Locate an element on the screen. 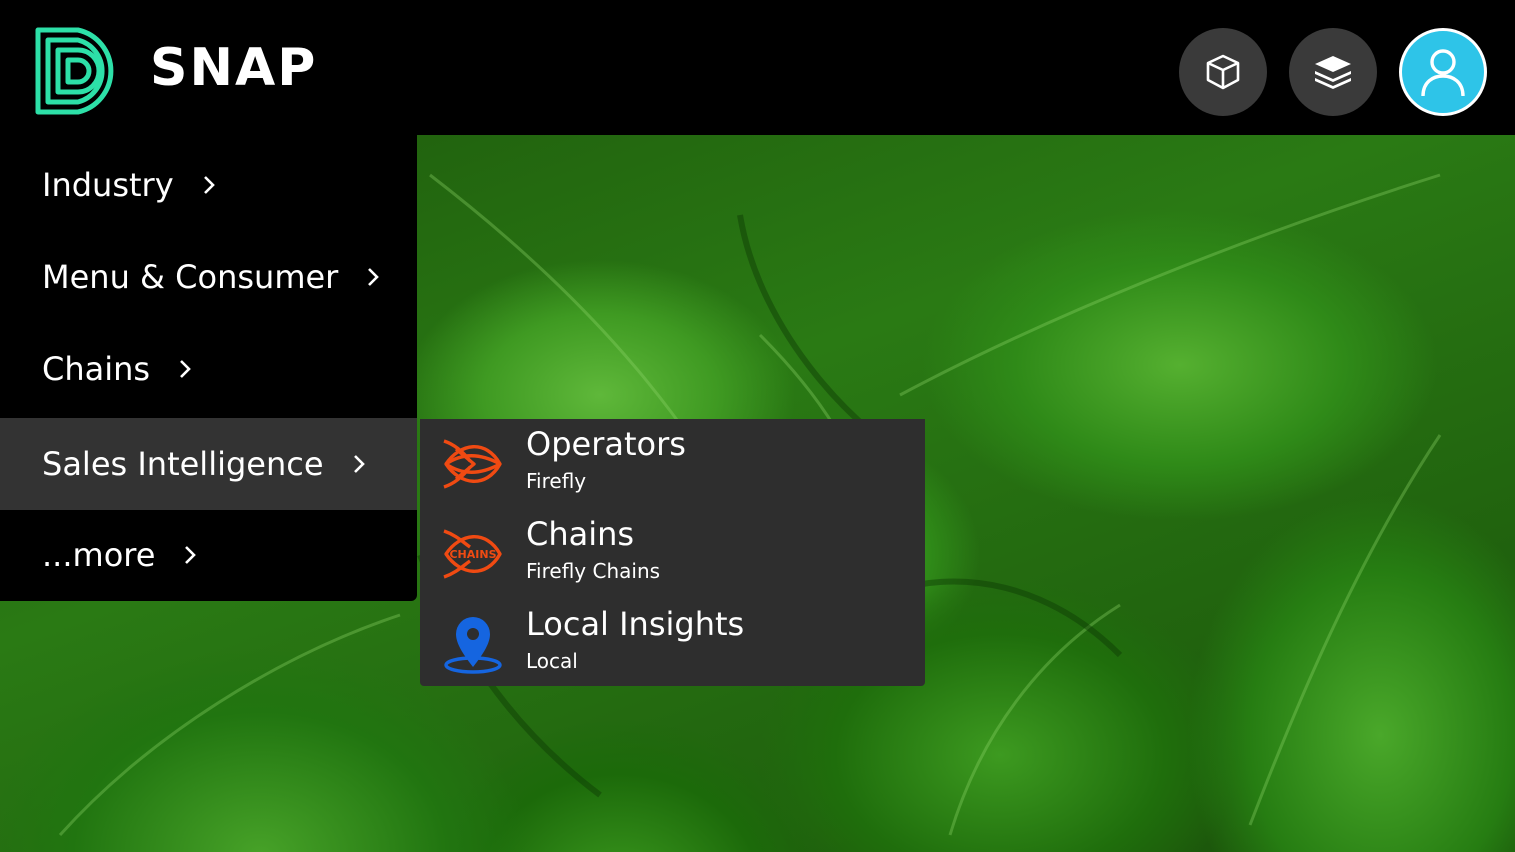 This screenshot has height=852, width=1515. submenu-item-title: Chains is located at coordinates (580, 534).